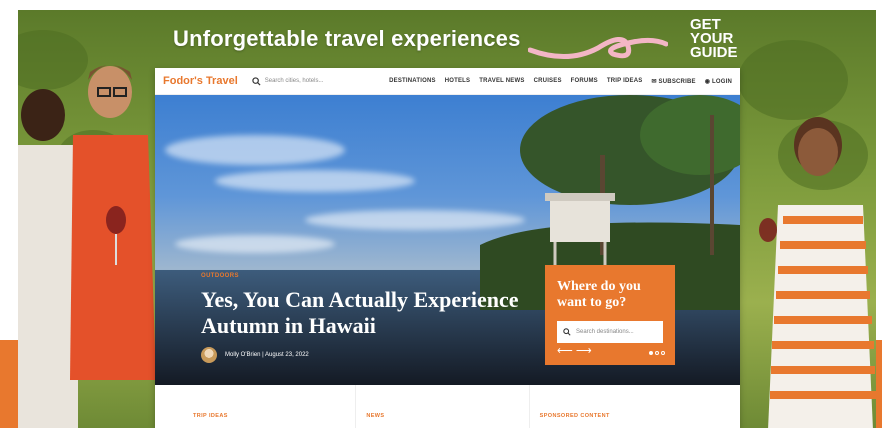 The image size is (882, 428). Describe the element at coordinates (722, 81) in the screenshot. I see `login-label: LOGIN` at that location.